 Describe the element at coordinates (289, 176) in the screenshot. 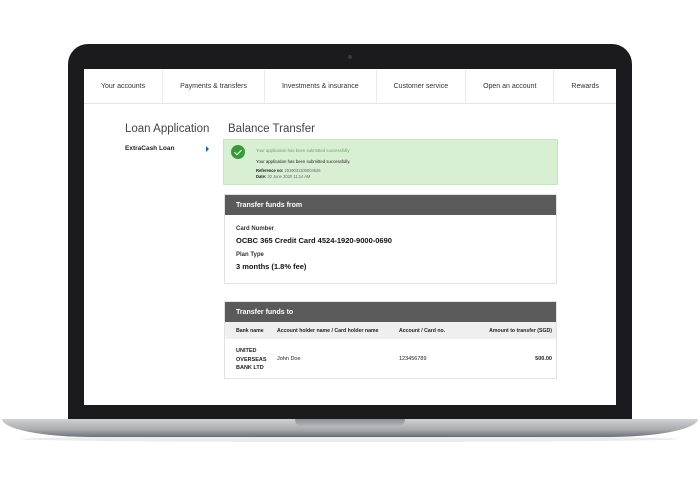

I see `date-value: 30 June 2020 11:14 AM` at that location.